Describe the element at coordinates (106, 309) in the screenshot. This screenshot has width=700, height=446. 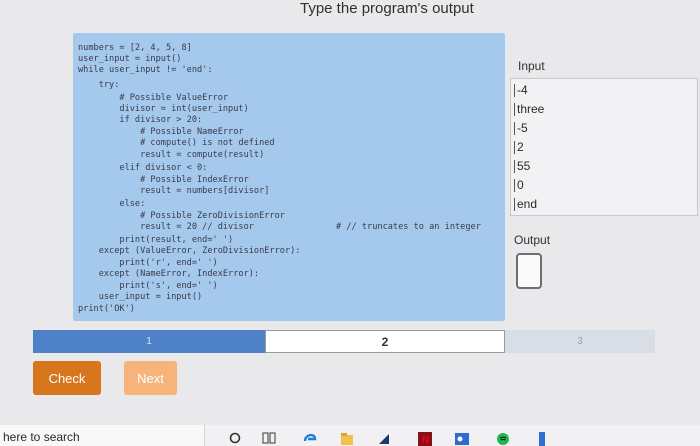
I see `code-line: print('OK')` at that location.